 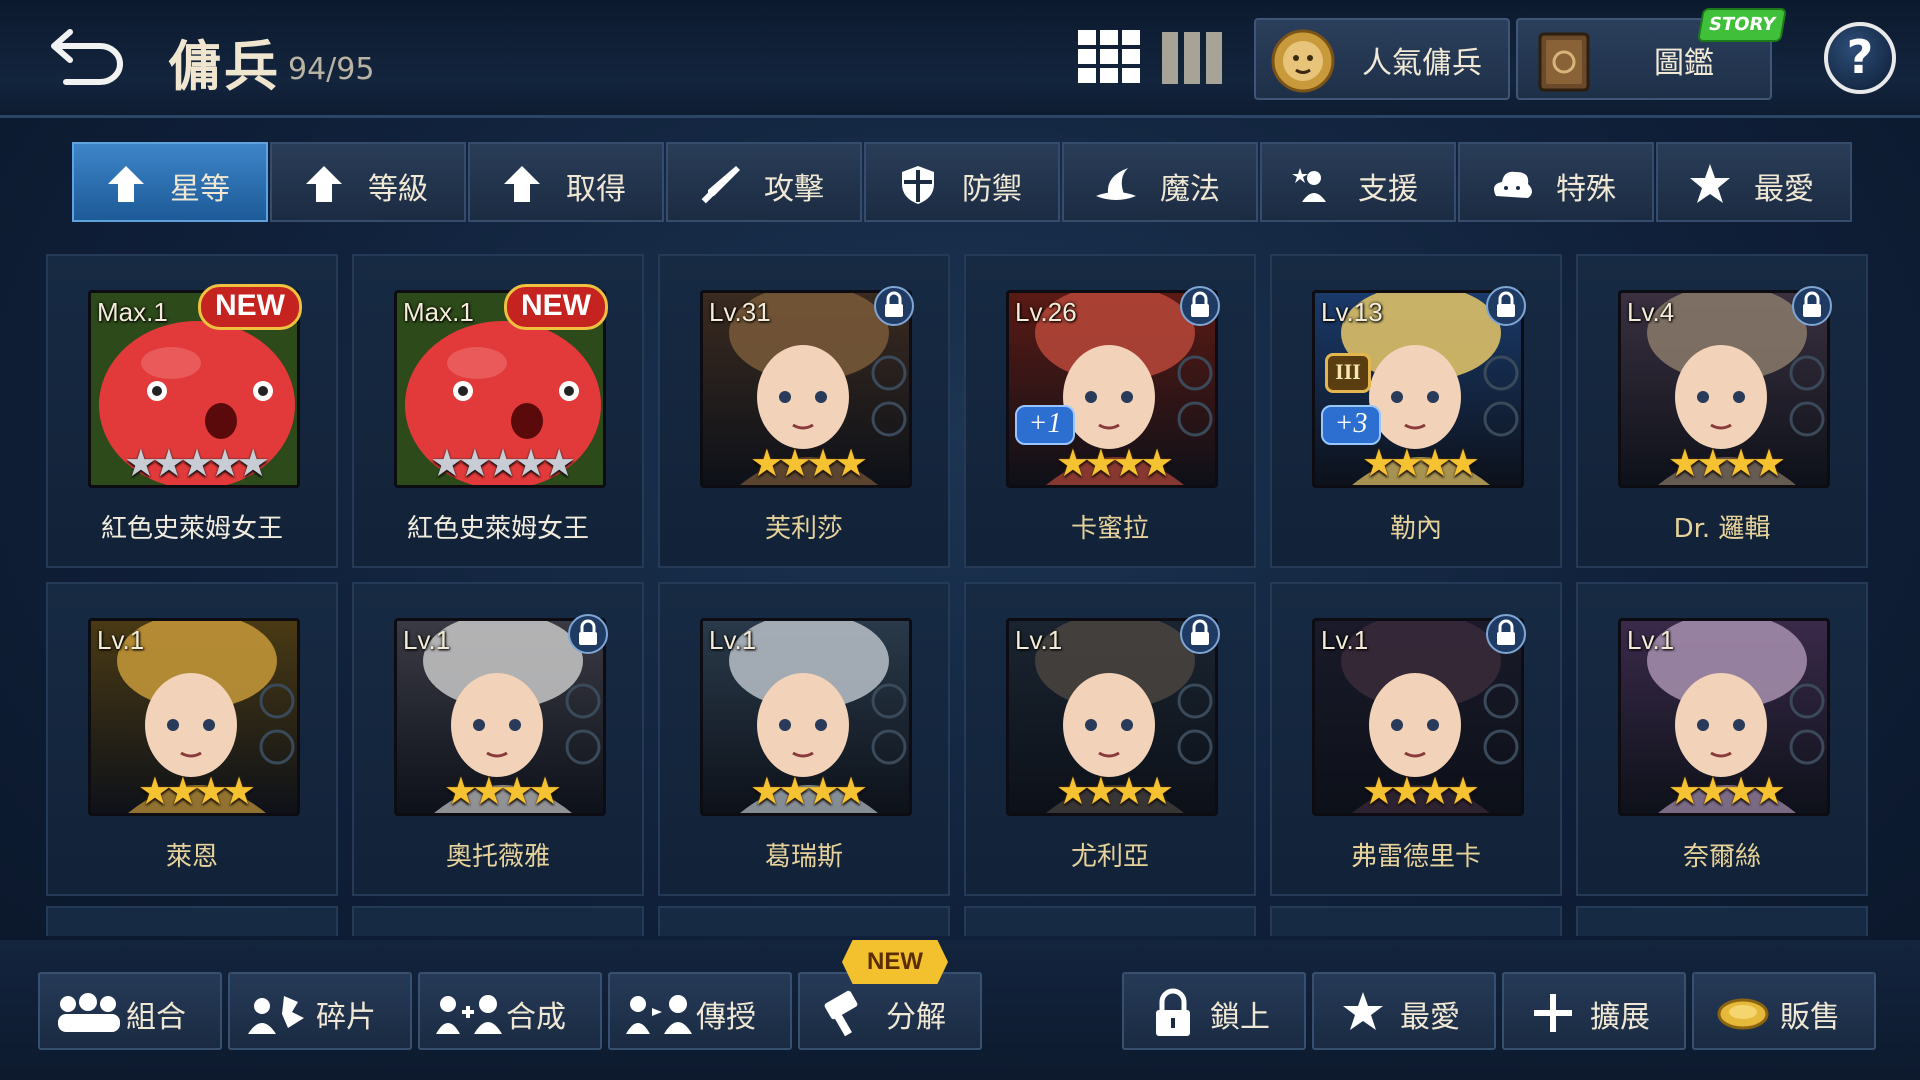 I want to click on fusion-button: 合成, so click(x=510, y=1011).